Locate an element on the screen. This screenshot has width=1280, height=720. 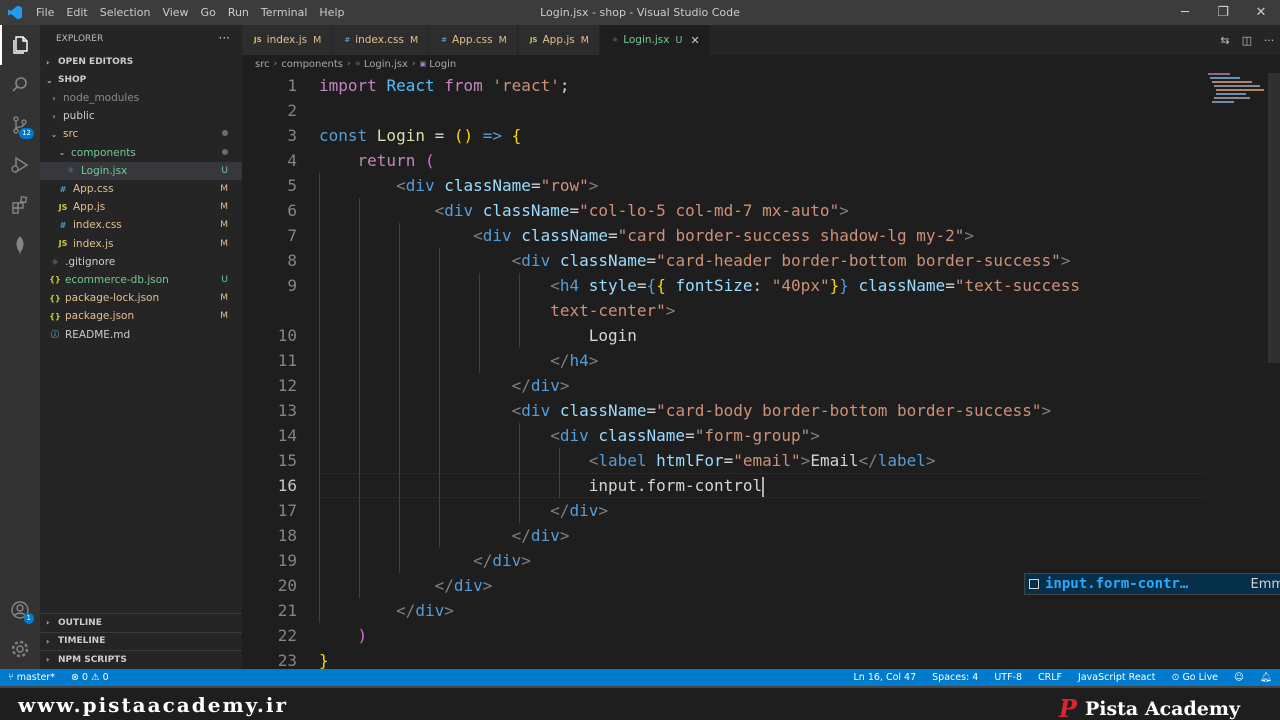
close-tab-icon: ✕ is located at coordinates (694, 40).